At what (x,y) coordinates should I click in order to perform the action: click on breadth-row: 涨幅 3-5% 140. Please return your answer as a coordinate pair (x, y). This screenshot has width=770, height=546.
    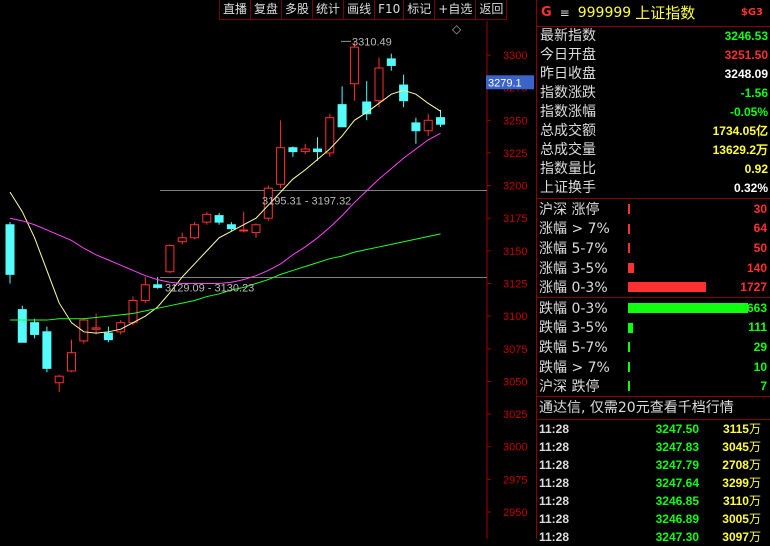
    Looking at the image, I should click on (653, 268).